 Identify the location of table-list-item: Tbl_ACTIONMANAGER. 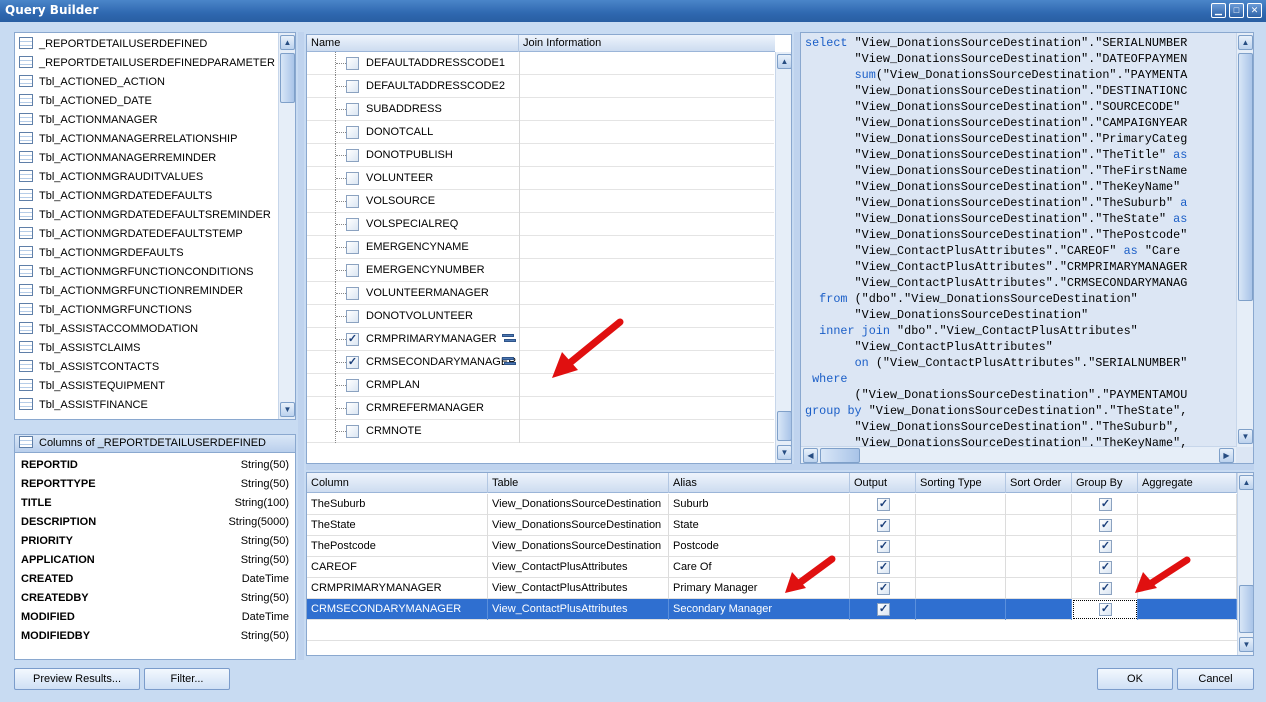
(88, 120).